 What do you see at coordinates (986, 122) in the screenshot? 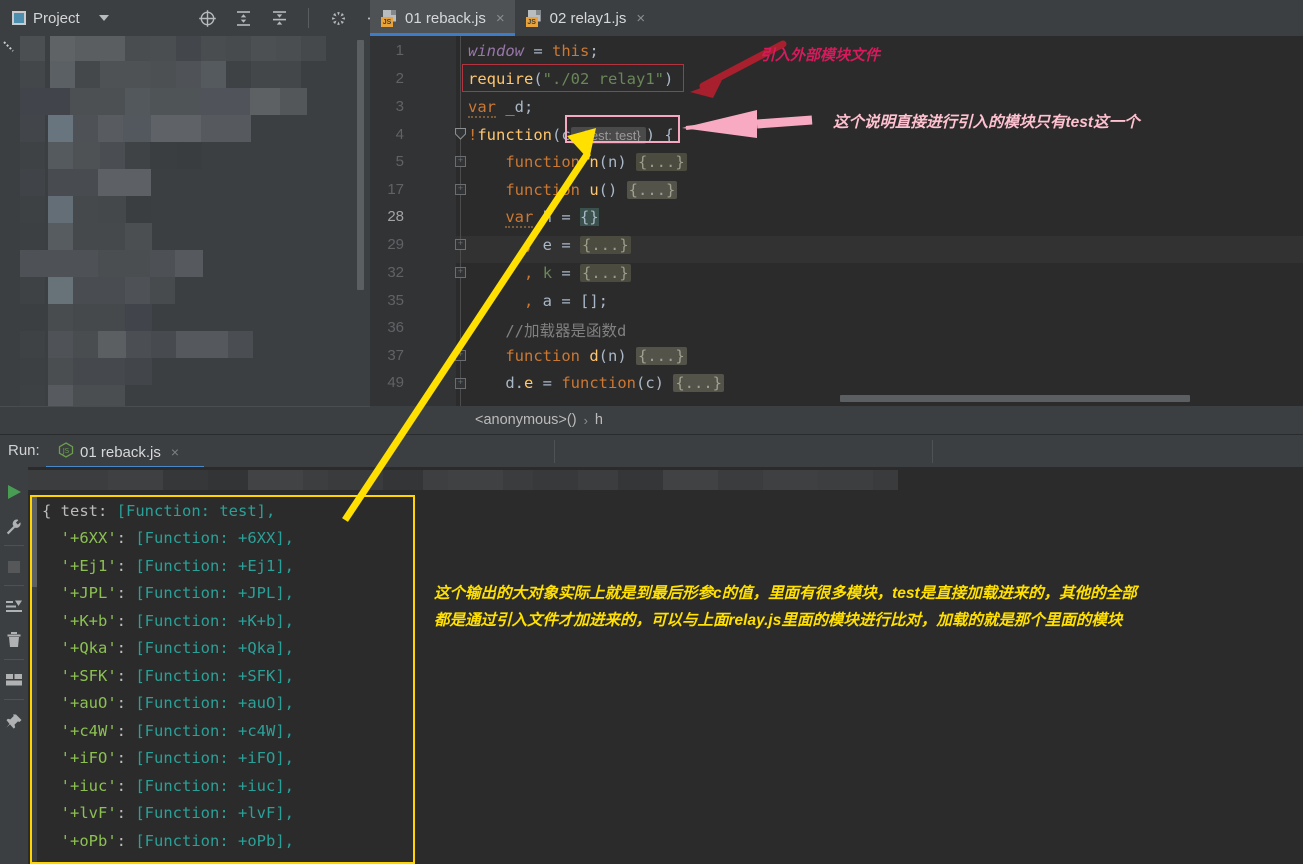
I see `annotation-pink-note: 这个说明直接进行引入的模块只有test这一个` at bounding box center [986, 122].